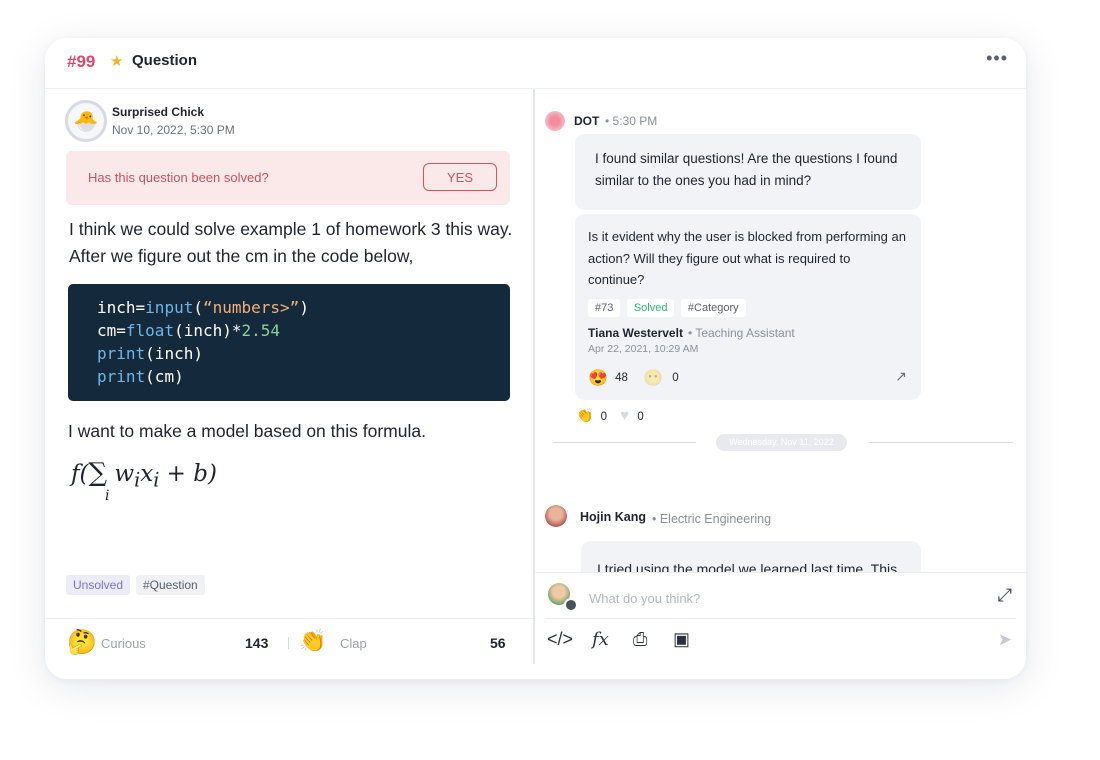  What do you see at coordinates (116, 61) in the screenshot?
I see `star-icon: ★` at bounding box center [116, 61].